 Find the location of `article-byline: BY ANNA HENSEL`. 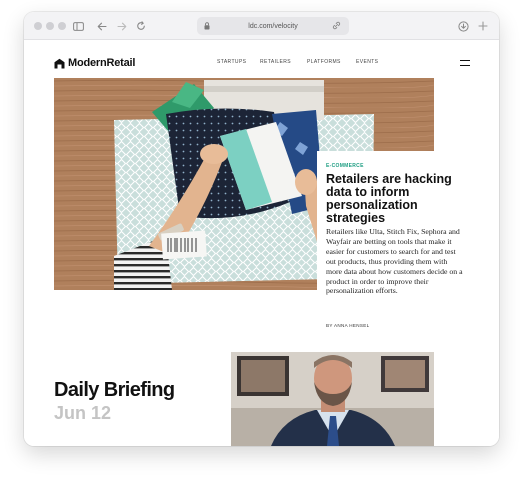

article-byline: BY ANNA HENSEL is located at coordinates (347, 325).